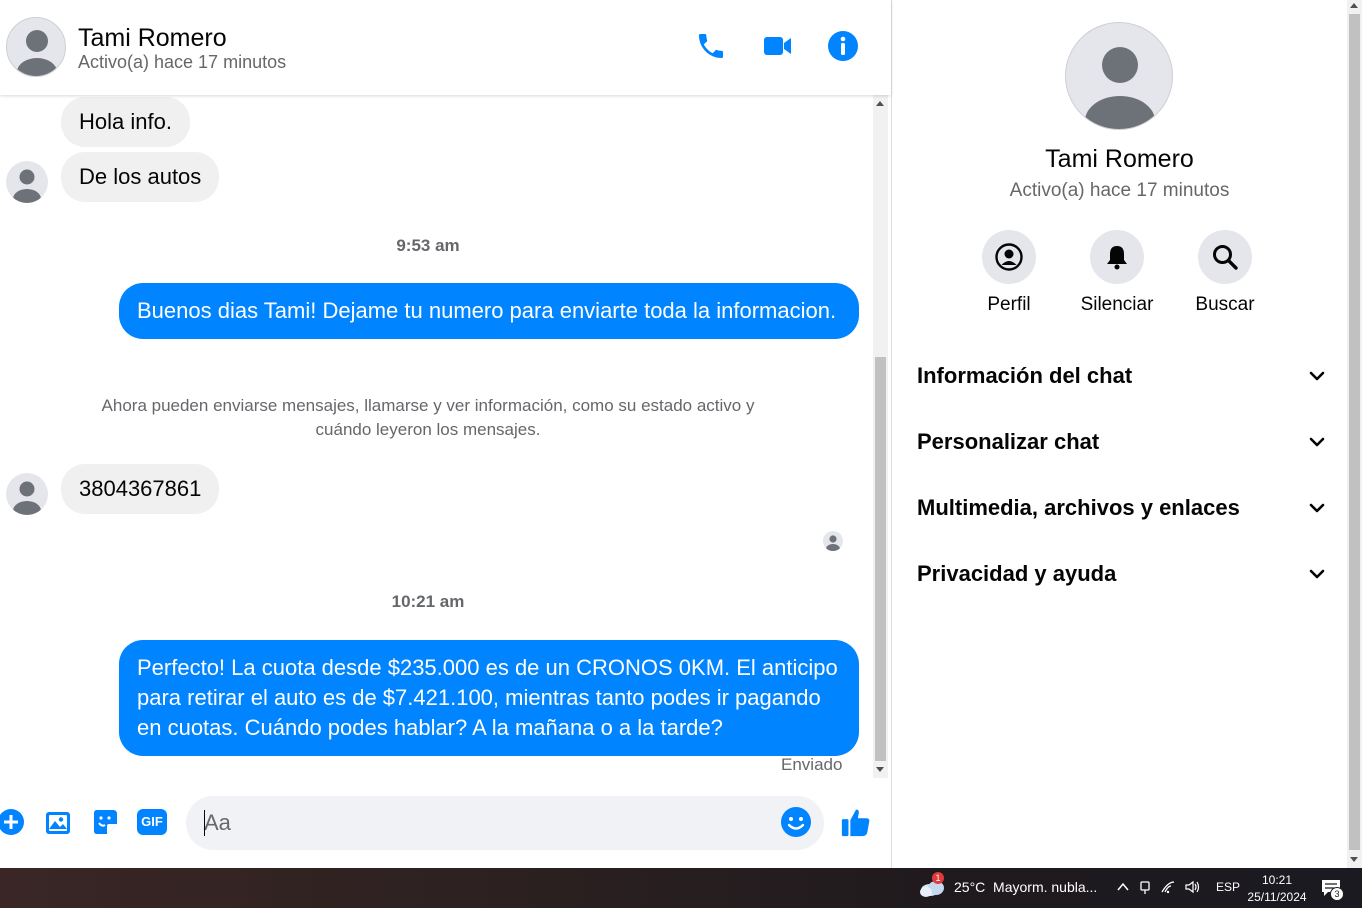  What do you see at coordinates (1277, 889) in the screenshot?
I see `clock: 10:21 25/11/2024` at bounding box center [1277, 889].